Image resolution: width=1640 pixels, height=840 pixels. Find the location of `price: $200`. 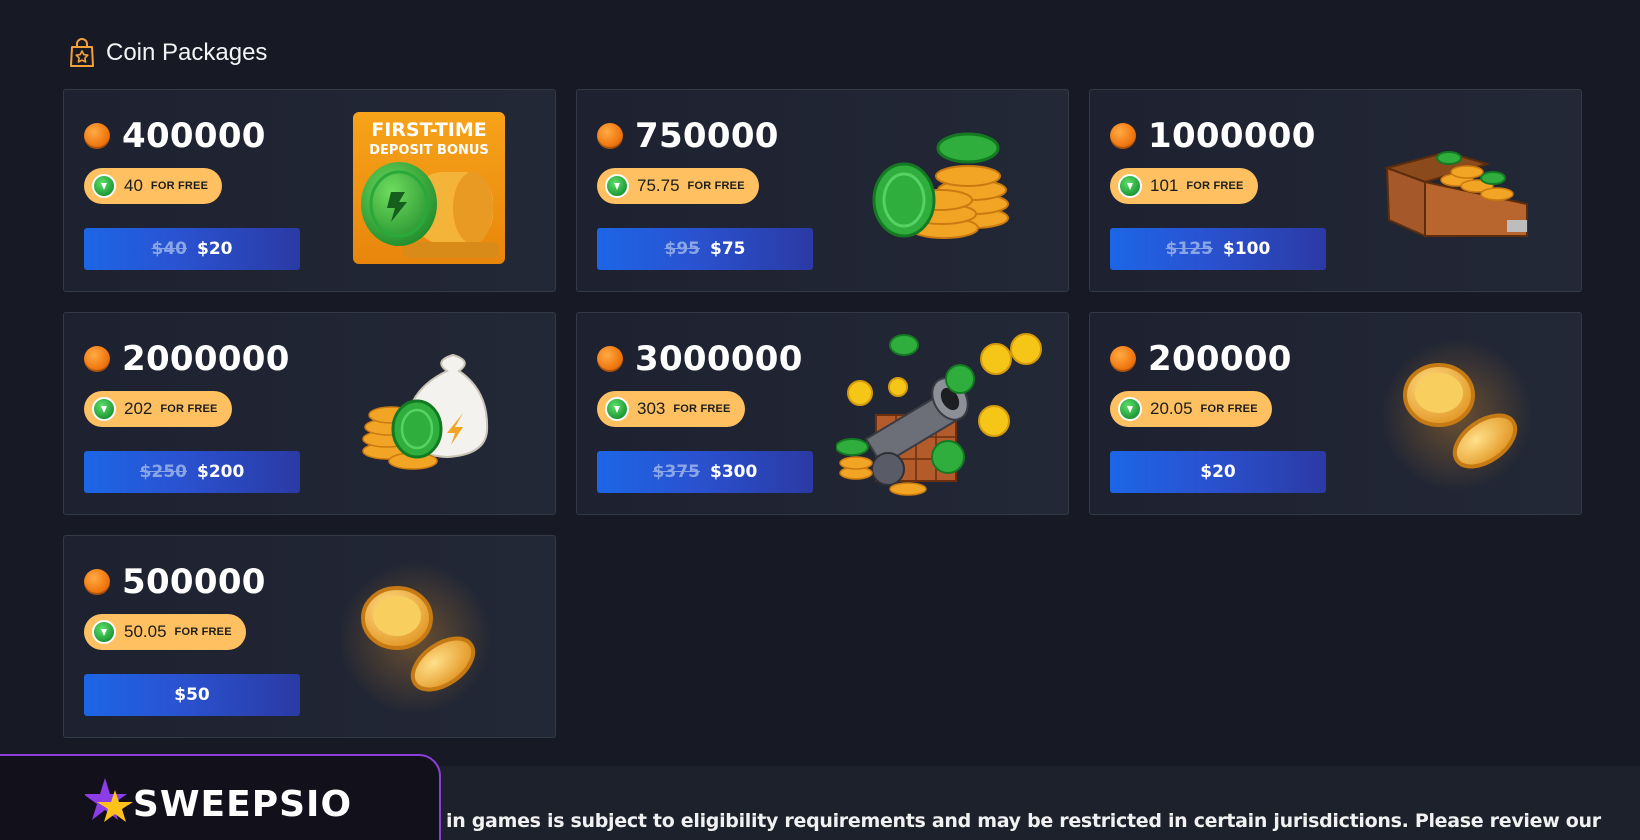

price: $200 is located at coordinates (221, 472).